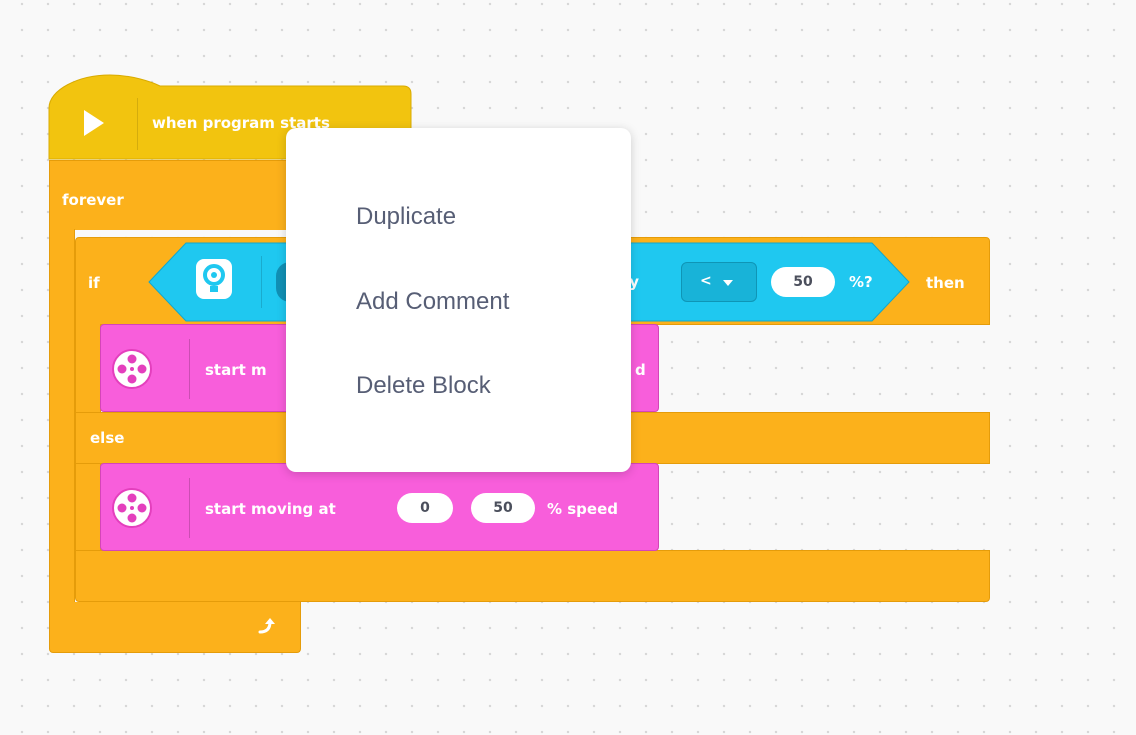  What do you see at coordinates (861, 282) in the screenshot?
I see `percent-unit: %?` at bounding box center [861, 282].